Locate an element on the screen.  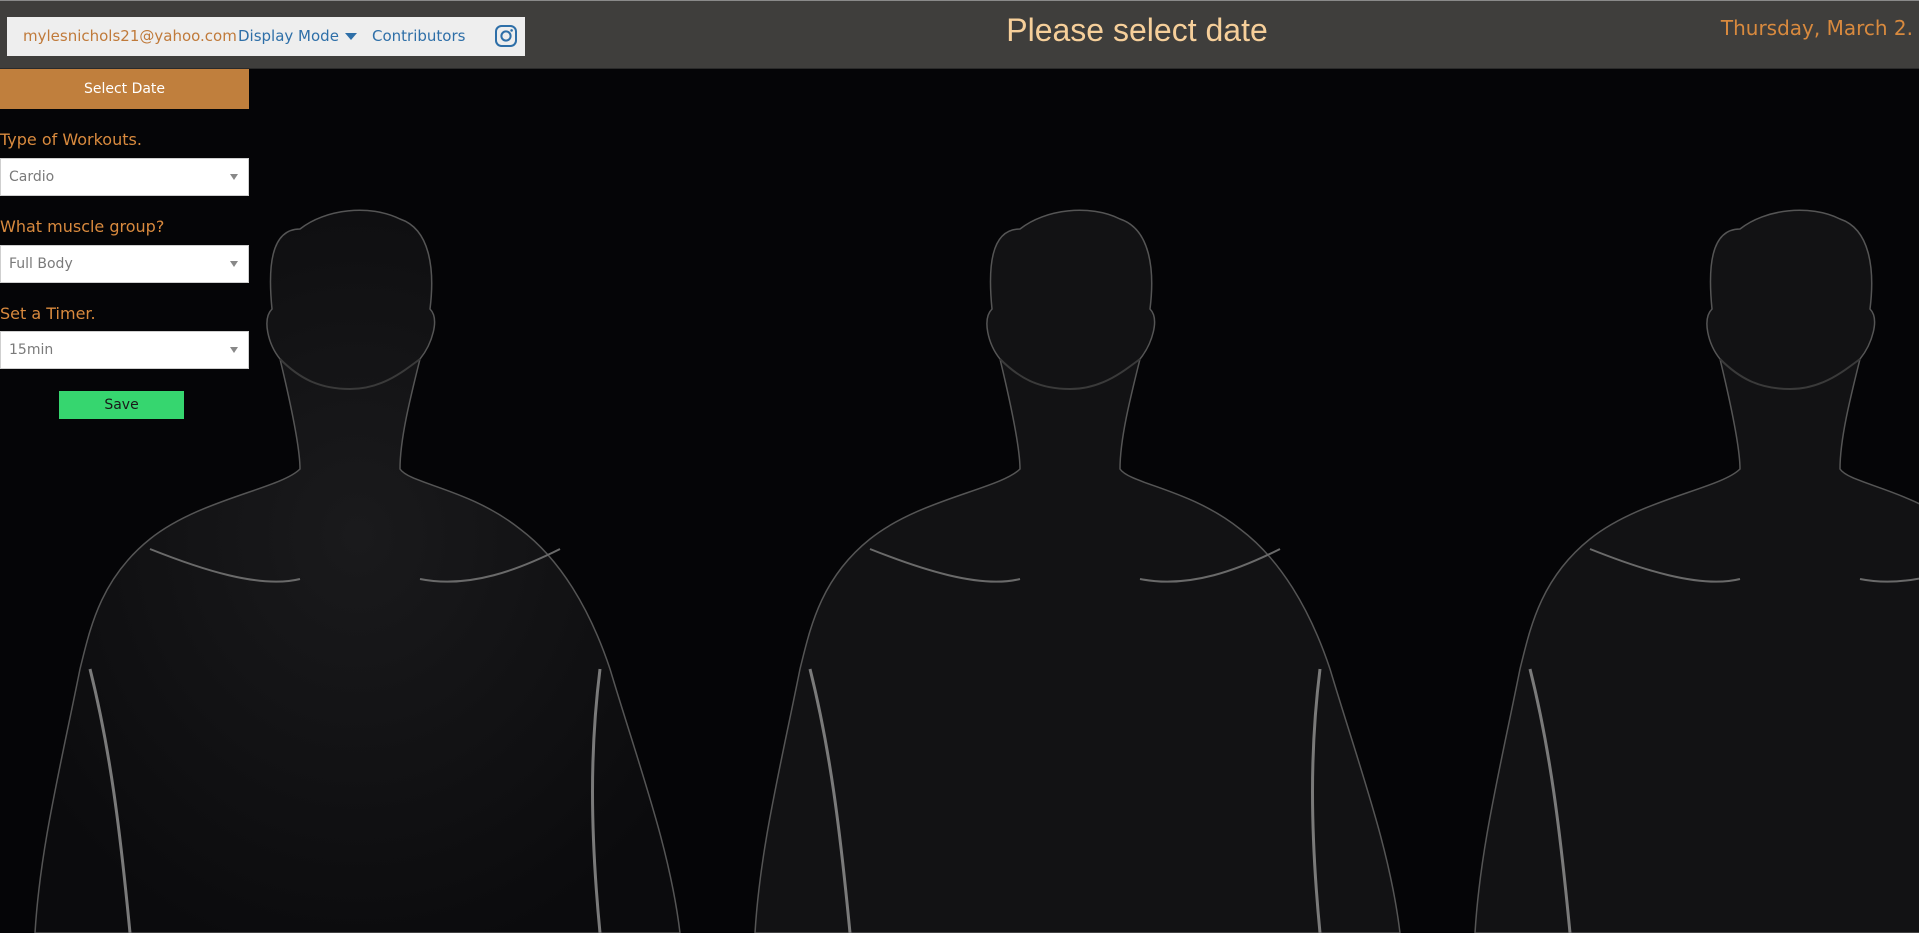
select-date-button: Select Date is located at coordinates (124, 89).